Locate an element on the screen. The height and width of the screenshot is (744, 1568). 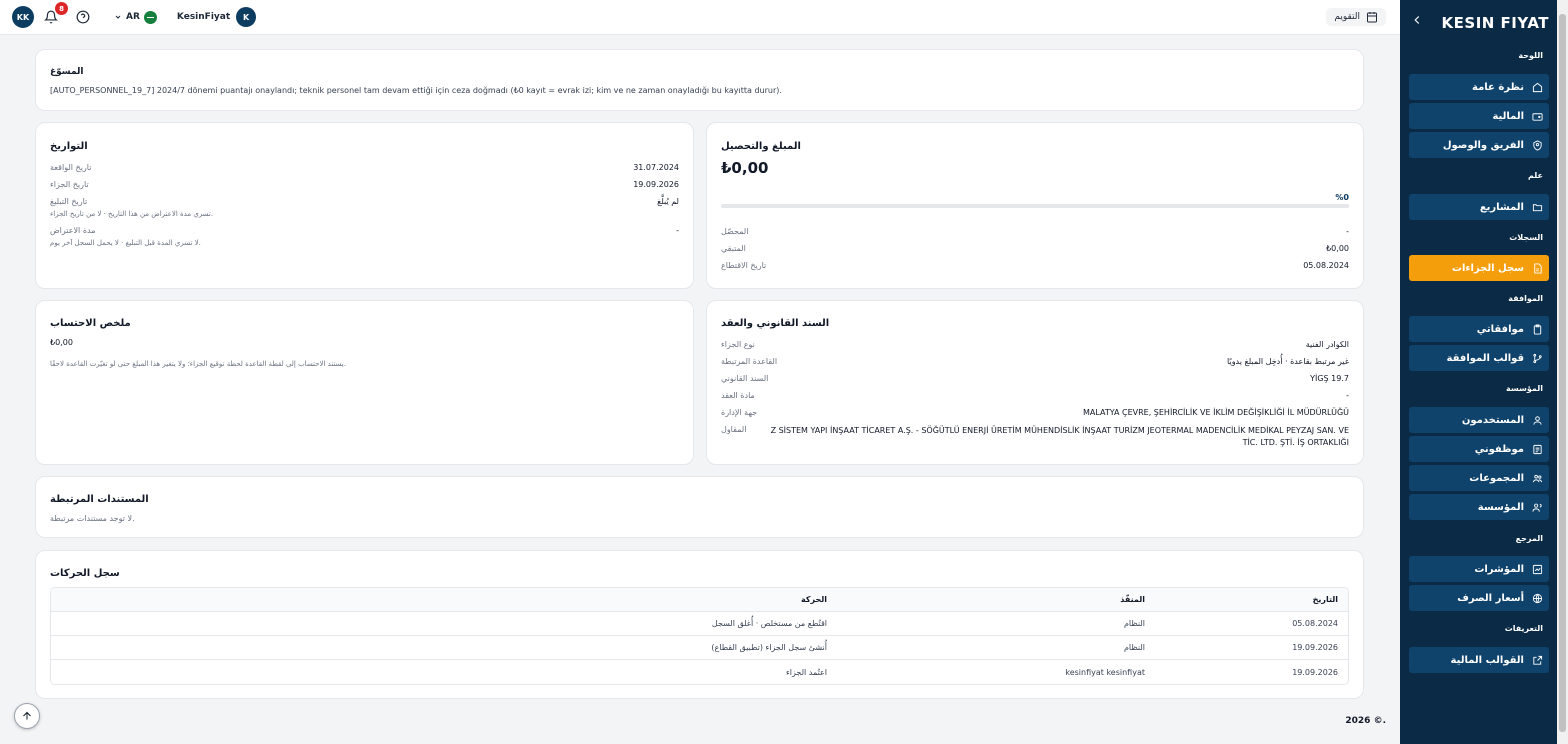
saudi-flag-icon is located at coordinates (150, 17).